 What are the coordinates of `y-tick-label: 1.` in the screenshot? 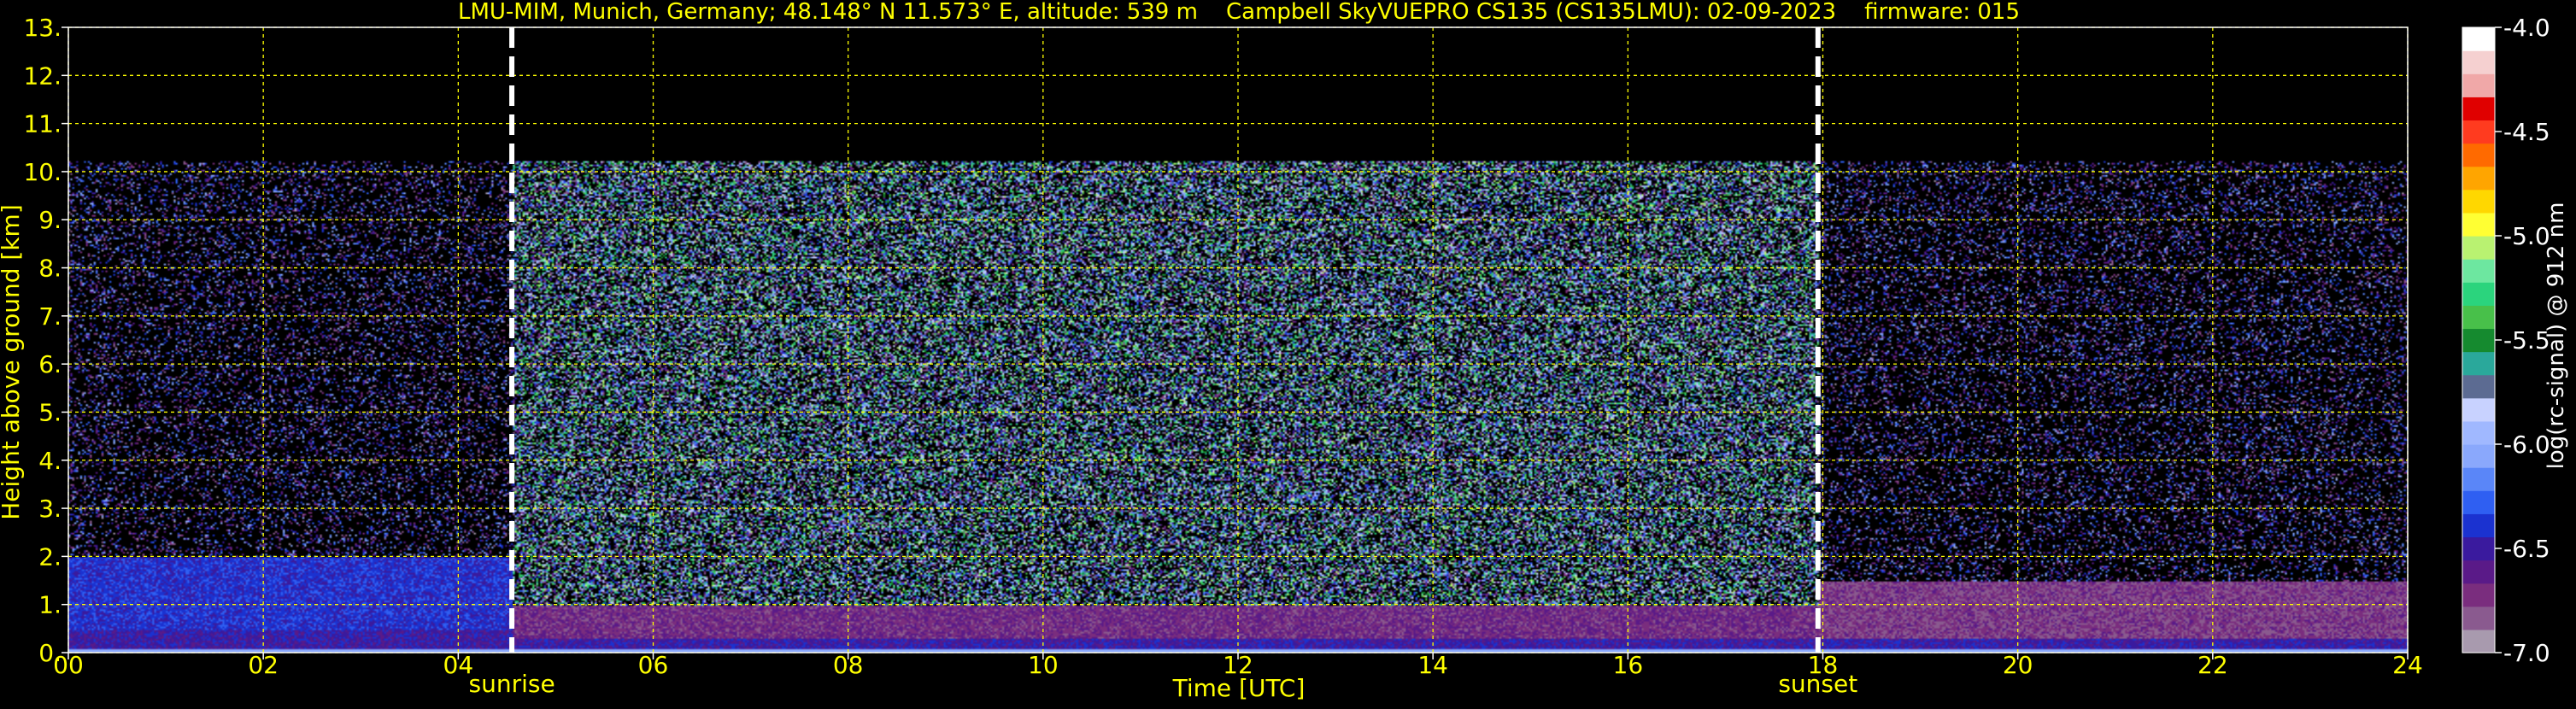 It's located at (50, 605).